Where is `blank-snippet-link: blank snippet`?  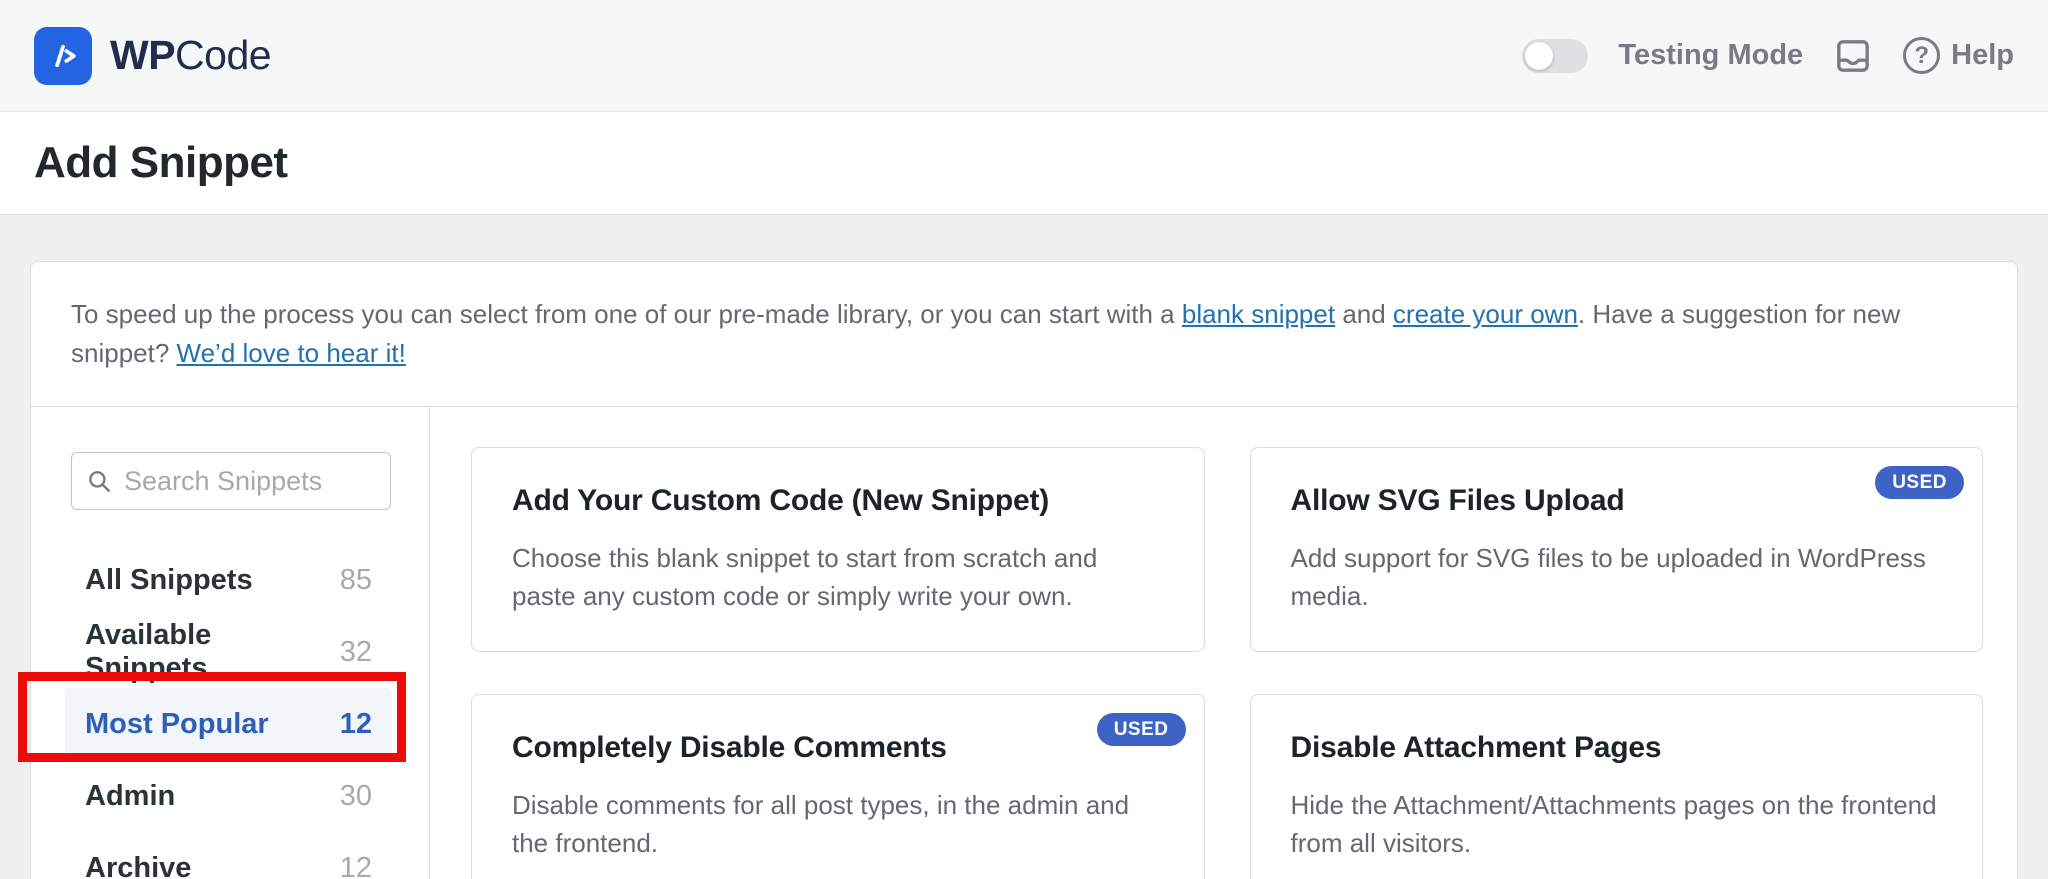 blank-snippet-link: blank snippet is located at coordinates (1258, 314).